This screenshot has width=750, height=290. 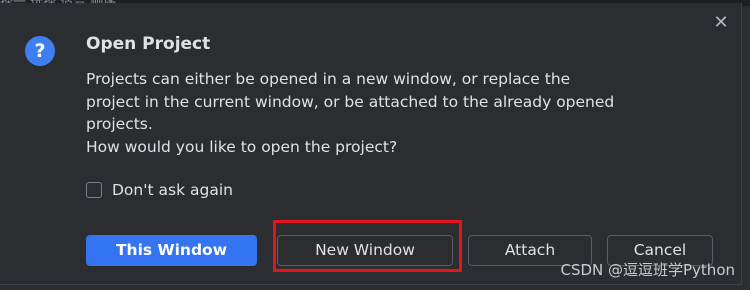 I want to click on message-line: projects., so click(x=119, y=124).